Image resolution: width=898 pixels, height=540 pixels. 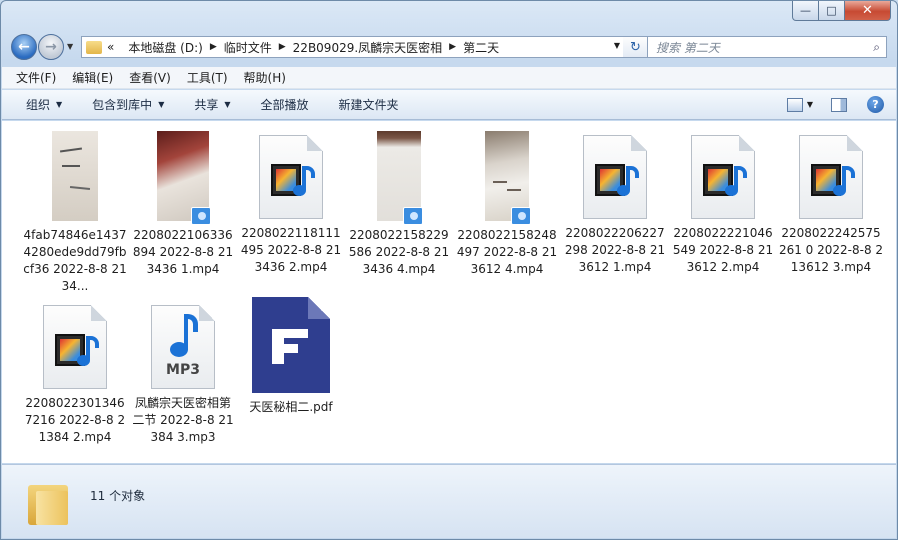 I want to click on maximize-button: □, so click(x=832, y=11).